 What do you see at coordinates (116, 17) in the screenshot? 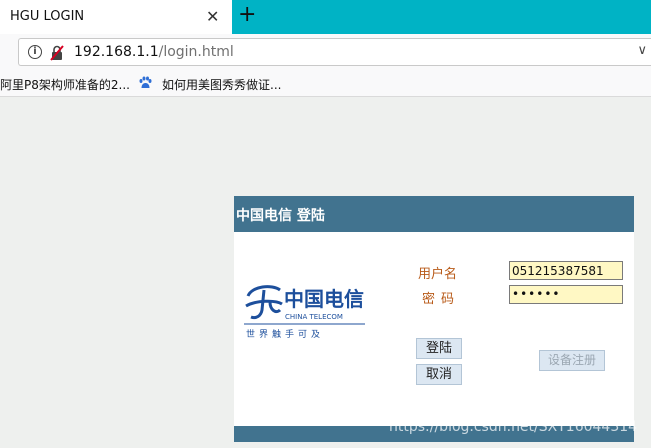
I see `tab-hgu-login: HGU LOGIN ✕` at bounding box center [116, 17].